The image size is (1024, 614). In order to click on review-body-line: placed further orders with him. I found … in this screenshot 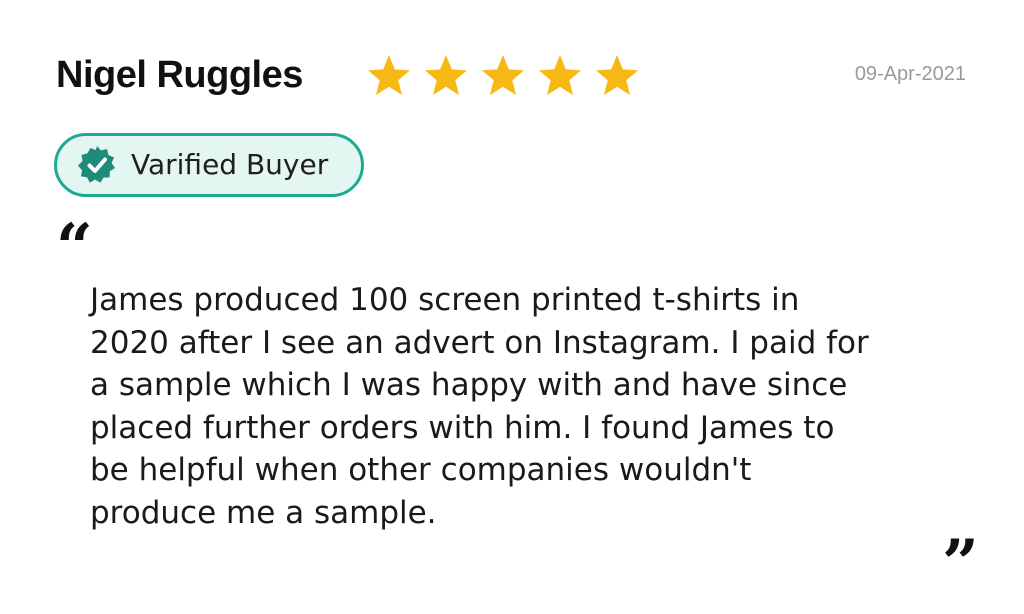, I will do `click(462, 427)`.